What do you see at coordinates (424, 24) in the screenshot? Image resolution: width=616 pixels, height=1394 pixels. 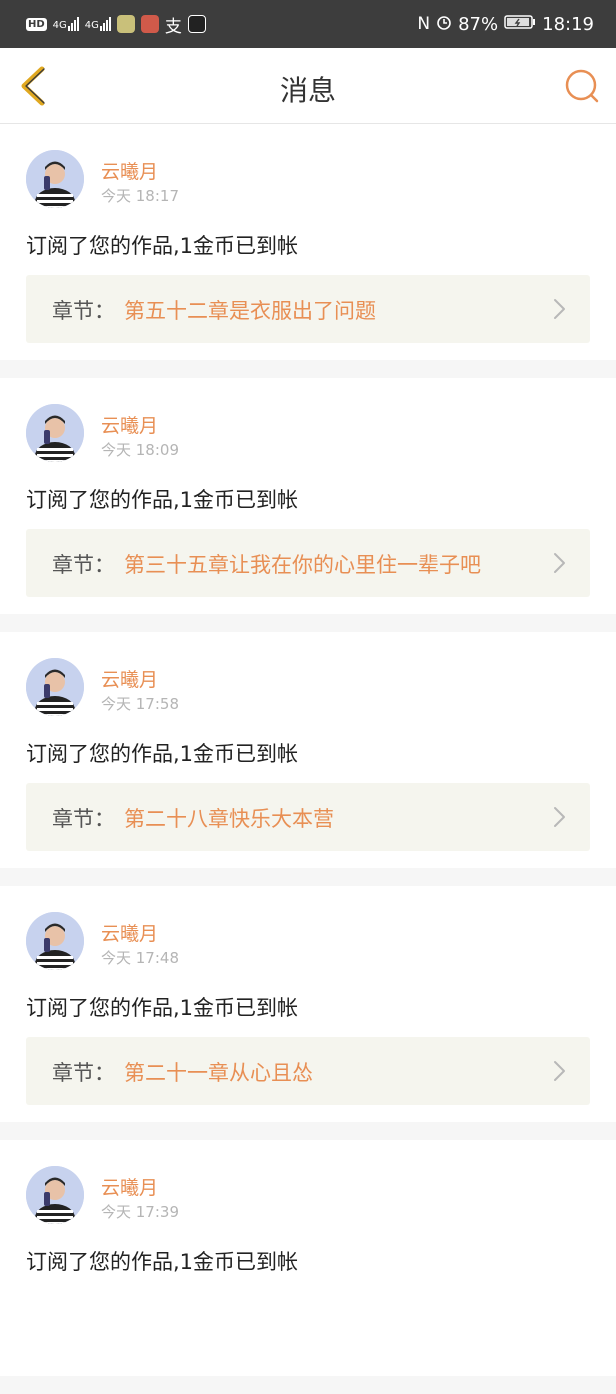 I see `nfc-icon: N` at bounding box center [424, 24].